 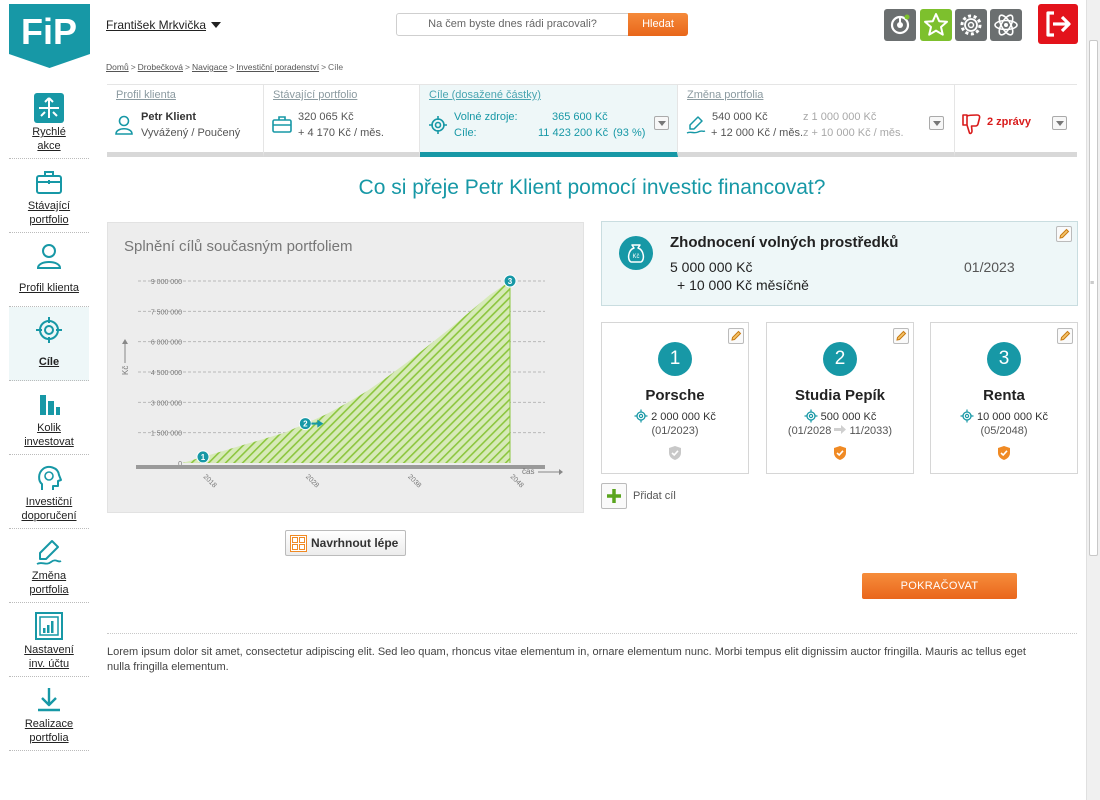 I want to click on goals-percent: (93 %), so click(x=629, y=133).